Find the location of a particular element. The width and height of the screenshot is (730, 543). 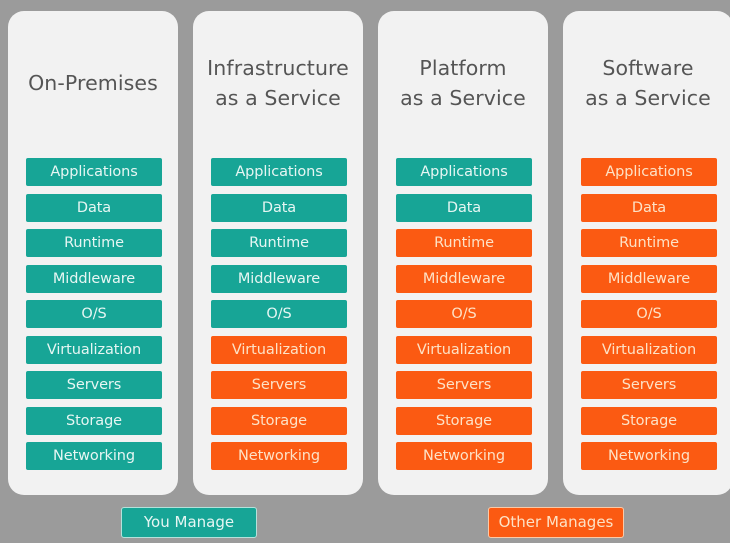

column-title-line: On-Premises is located at coordinates (93, 83).